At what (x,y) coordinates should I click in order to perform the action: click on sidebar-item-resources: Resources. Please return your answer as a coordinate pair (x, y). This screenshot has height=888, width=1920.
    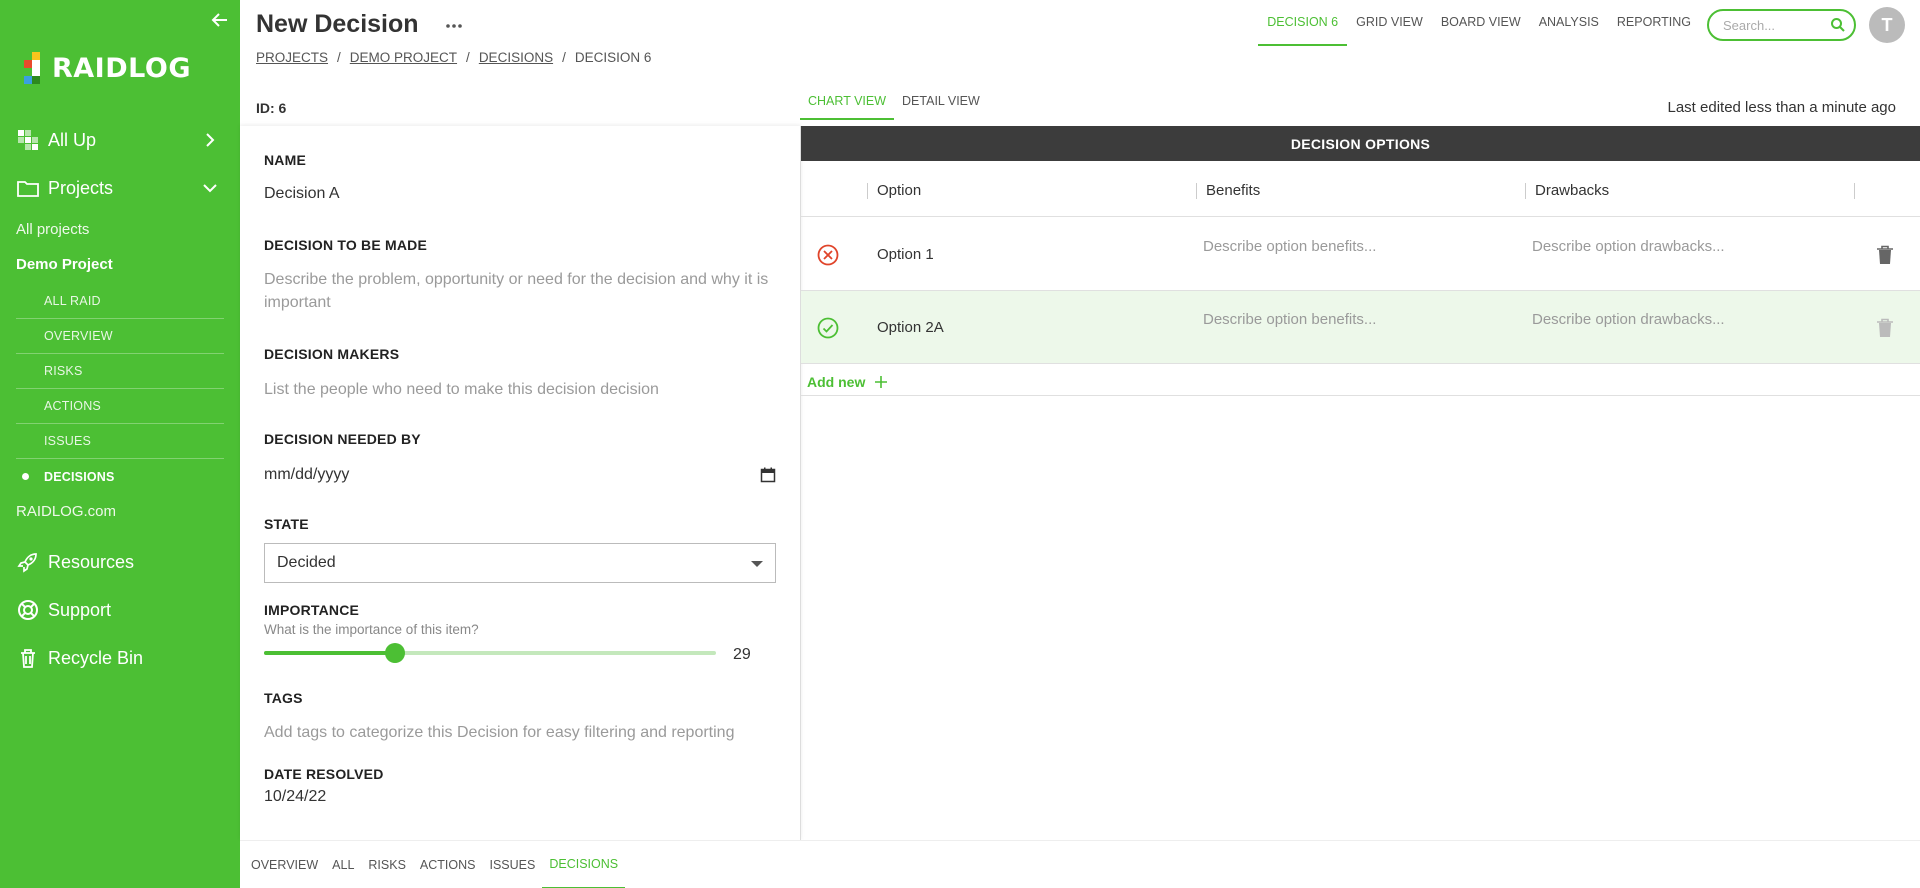
    Looking at the image, I should click on (120, 562).